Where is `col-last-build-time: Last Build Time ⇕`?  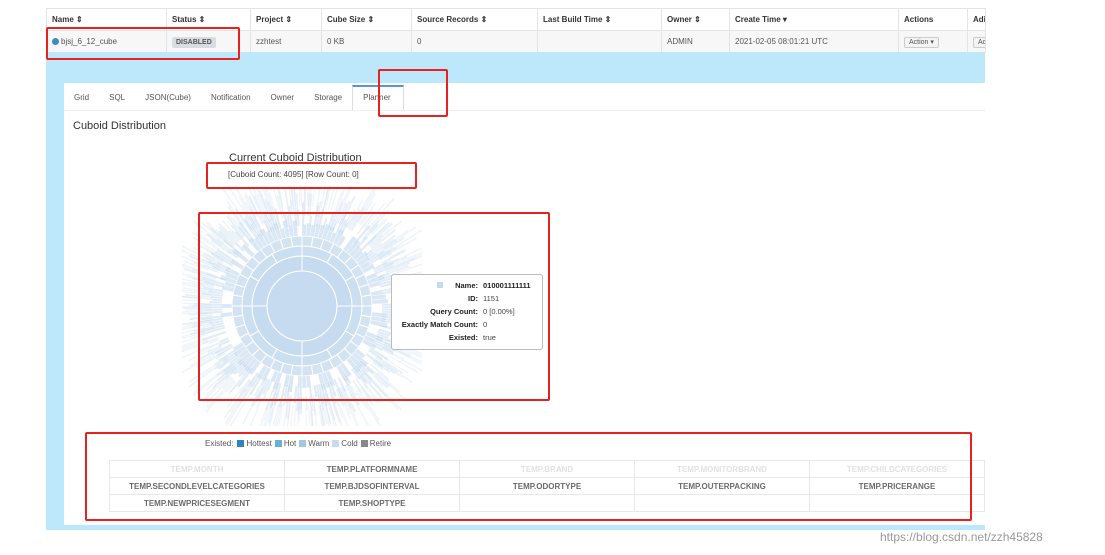 col-last-build-time: Last Build Time ⇕ is located at coordinates (599, 19).